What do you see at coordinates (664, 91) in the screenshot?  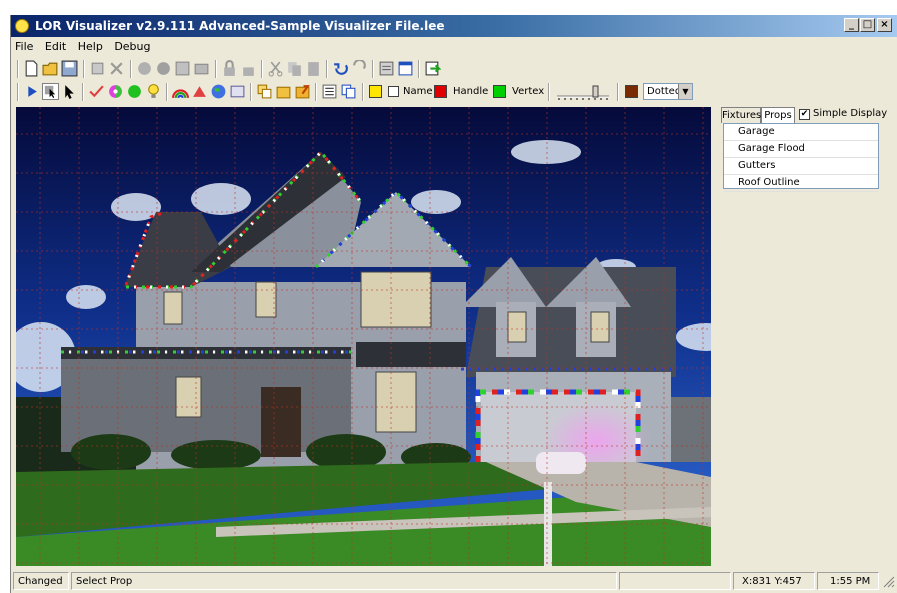 I see `line-style-value: Dotted` at bounding box center [664, 91].